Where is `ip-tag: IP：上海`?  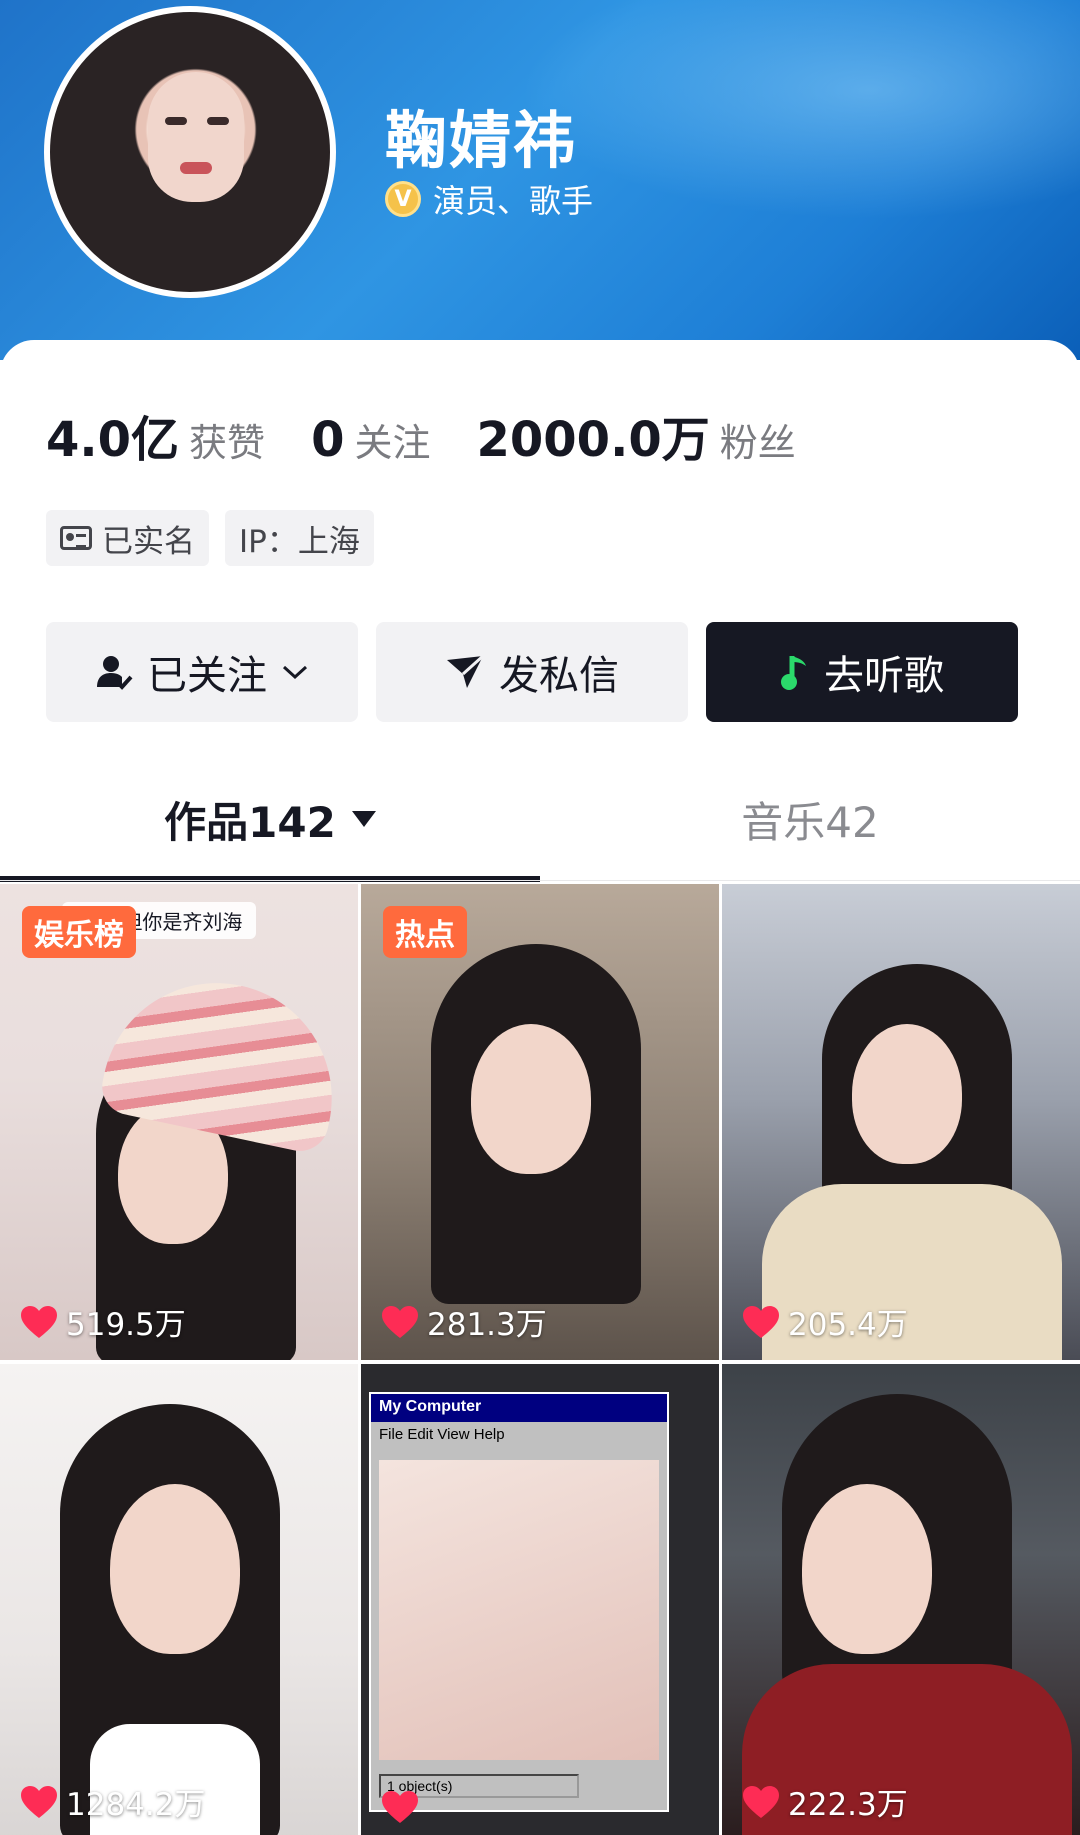 ip-tag: IP：上海 is located at coordinates (299, 538).